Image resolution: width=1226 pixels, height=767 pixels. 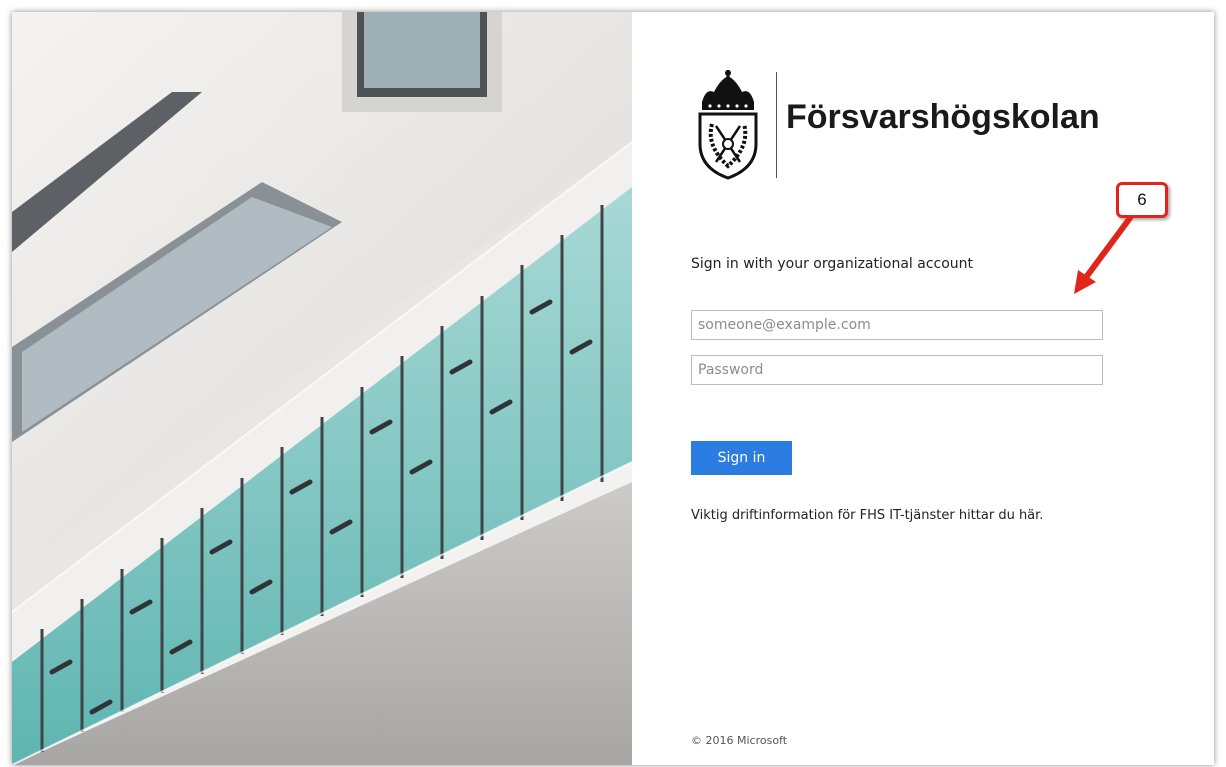 What do you see at coordinates (741, 458) in the screenshot?
I see `signin-button: Sign in` at bounding box center [741, 458].